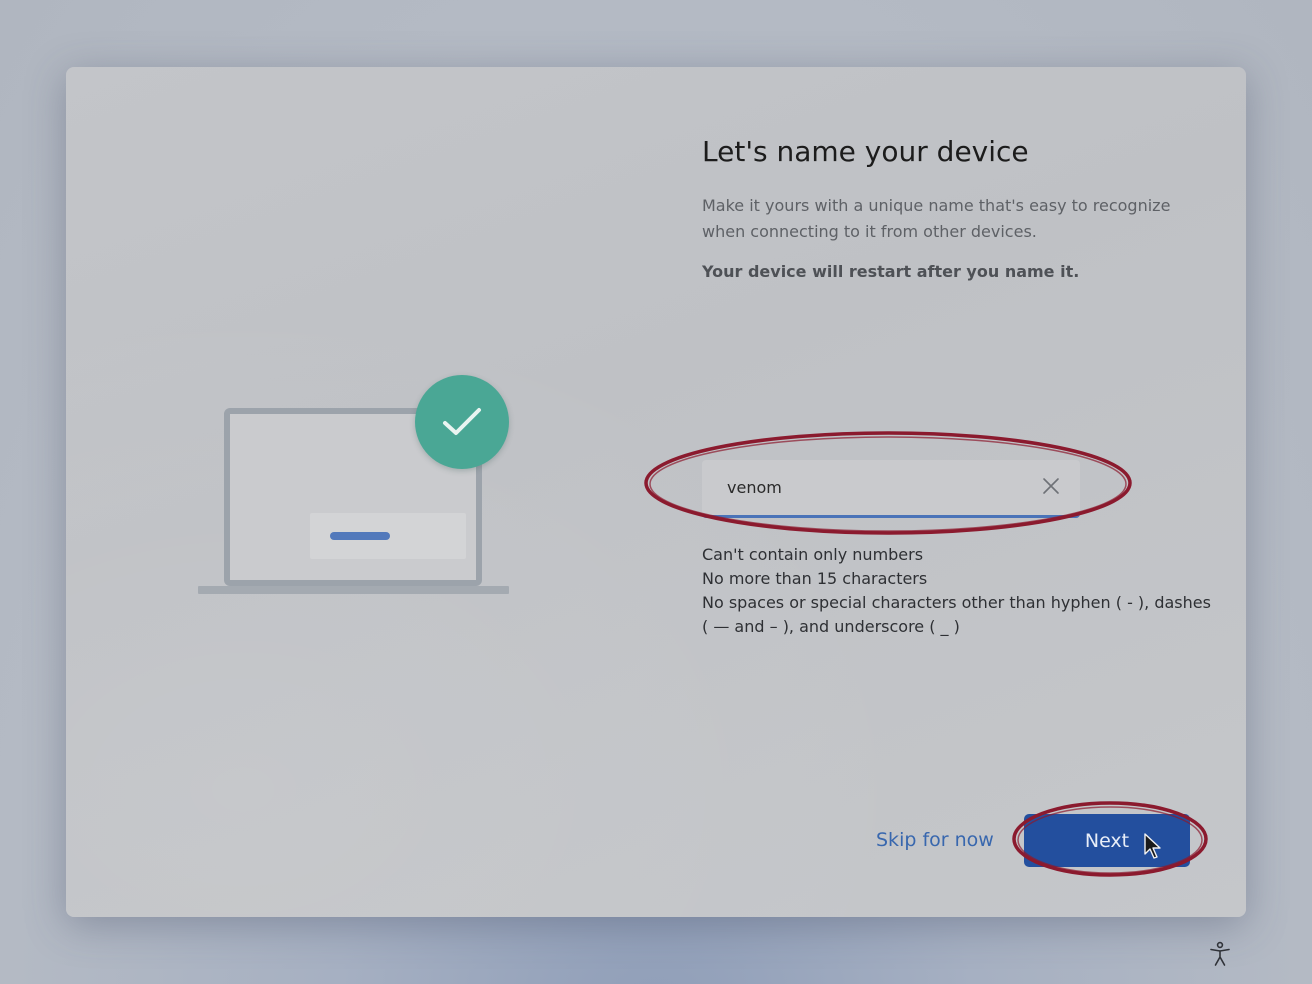 This screenshot has width=1312, height=984. I want to click on device-name-field, so click(891, 489).